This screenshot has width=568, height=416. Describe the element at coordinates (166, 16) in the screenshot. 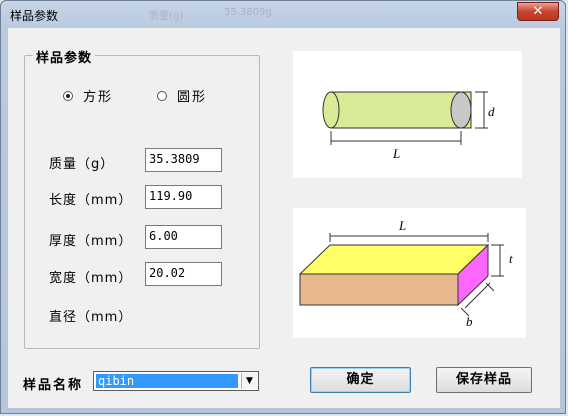

I see `background-ghost-text: 质量(g)` at that location.